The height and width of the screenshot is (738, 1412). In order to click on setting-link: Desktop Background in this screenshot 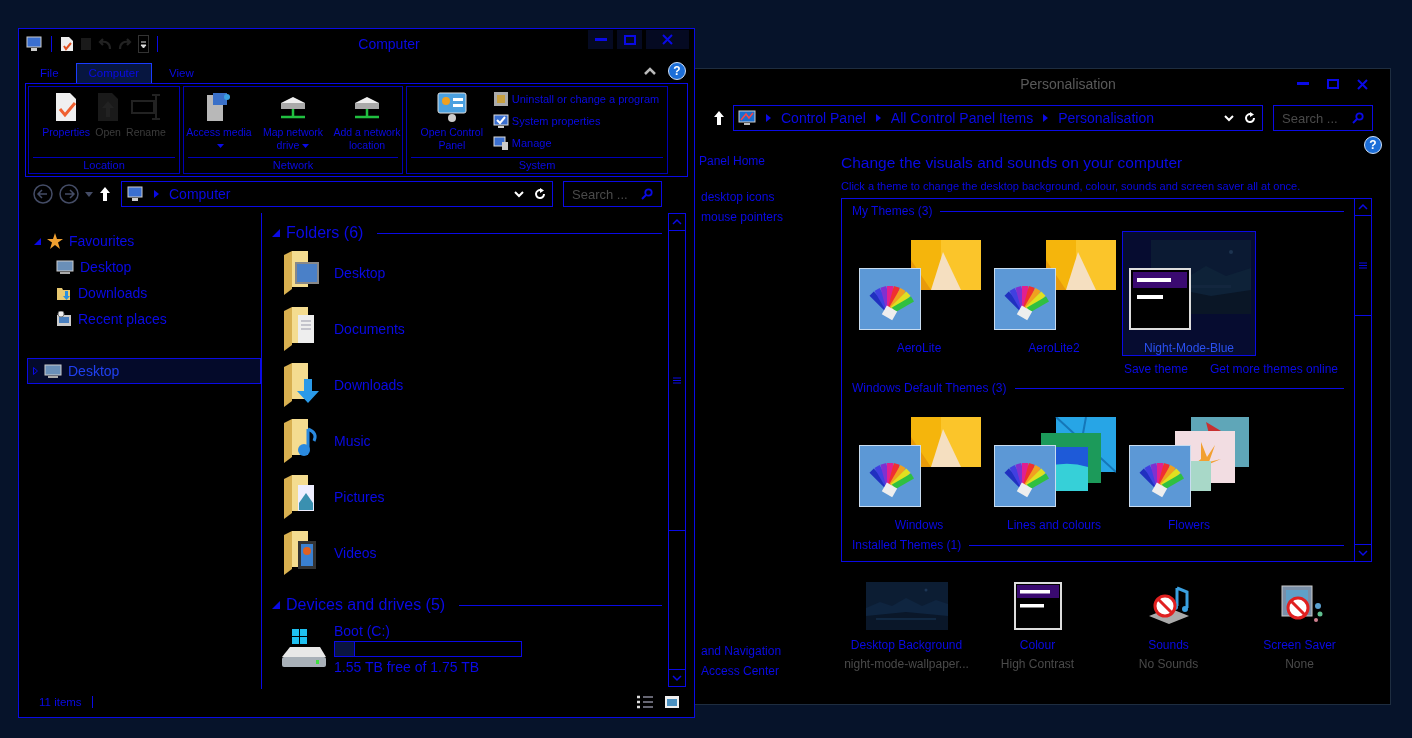, I will do `click(906, 645)`.